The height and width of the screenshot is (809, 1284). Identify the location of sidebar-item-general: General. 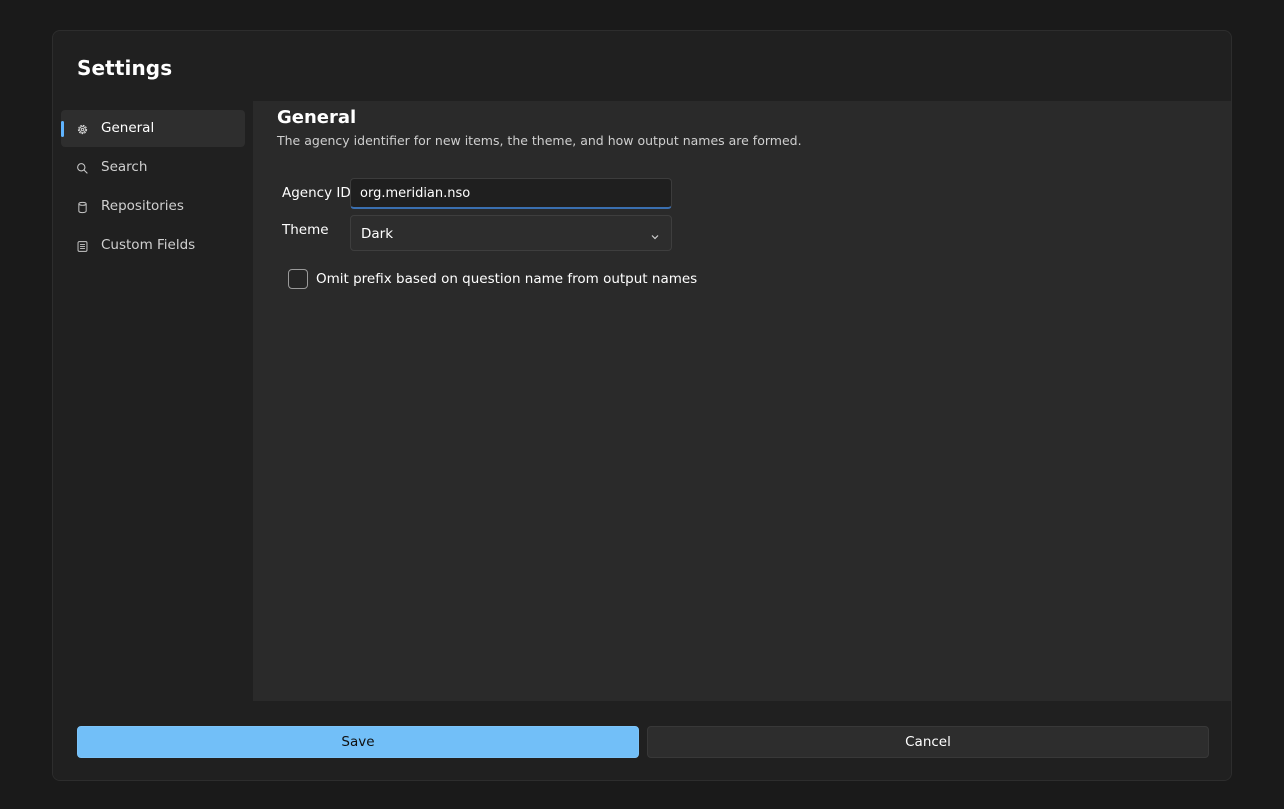
(153, 128).